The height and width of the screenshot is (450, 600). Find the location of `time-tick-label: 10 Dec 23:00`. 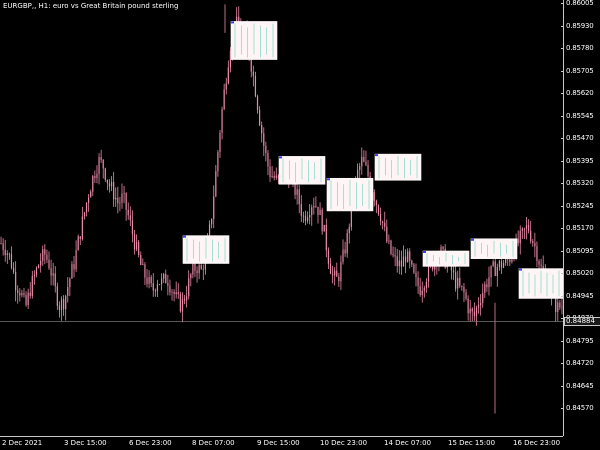

time-tick-label: 10 Dec 23:00 is located at coordinates (344, 443).